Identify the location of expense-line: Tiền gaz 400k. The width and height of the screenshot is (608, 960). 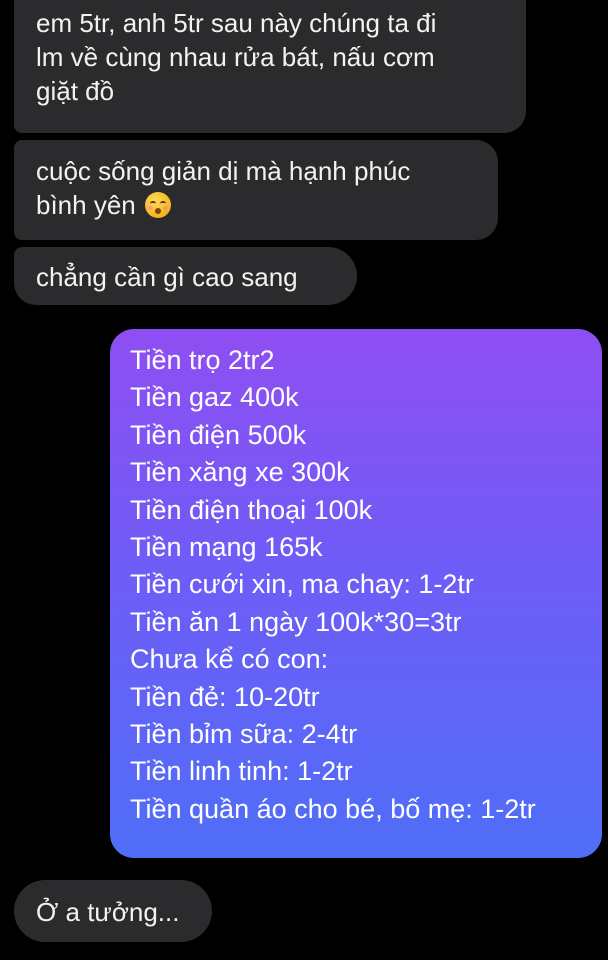
(214, 397).